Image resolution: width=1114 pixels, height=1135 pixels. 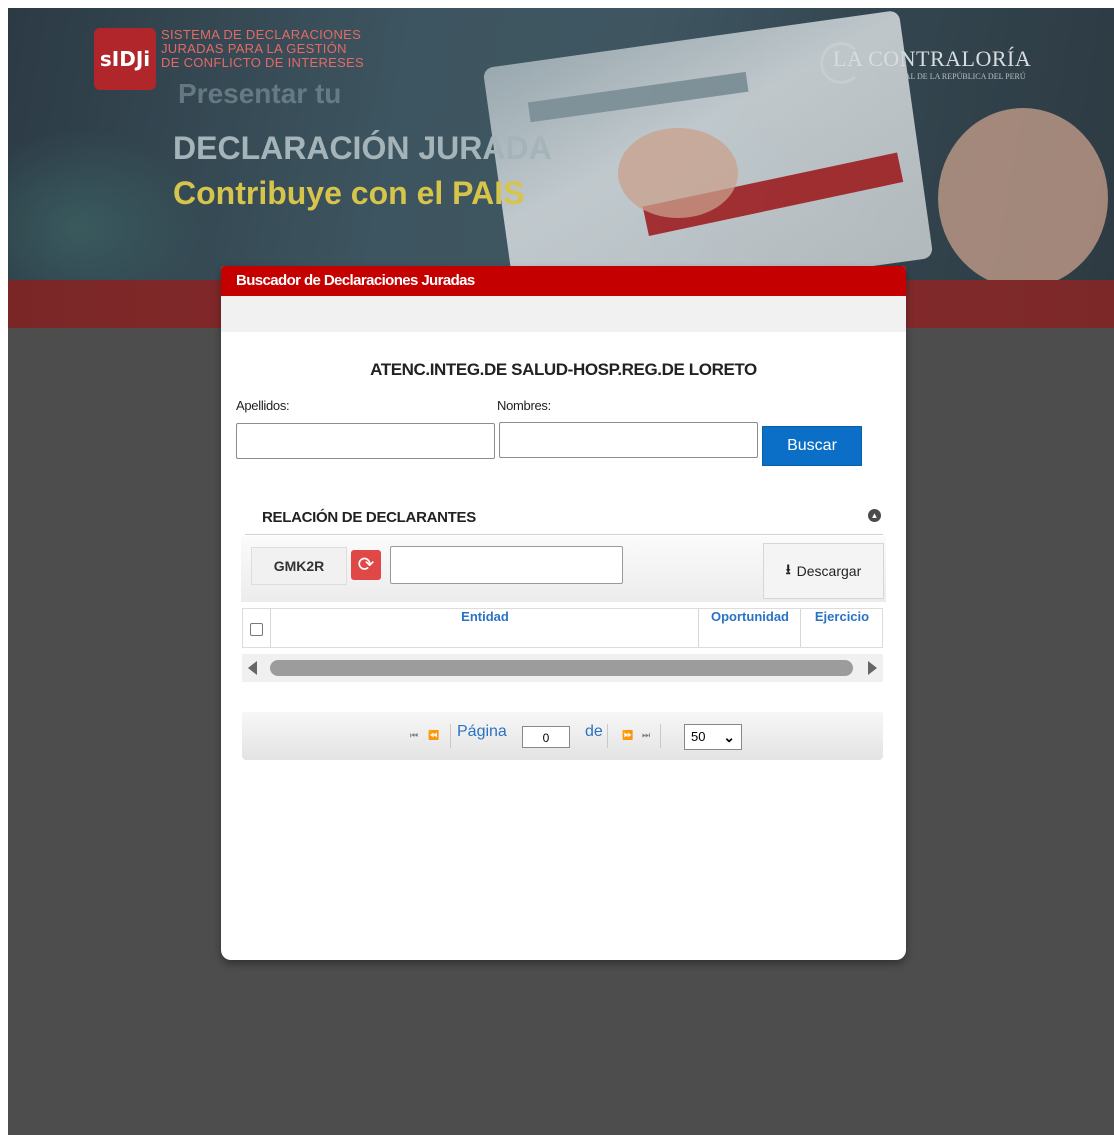 What do you see at coordinates (713, 737) in the screenshot?
I see `page-size-select: 50 ⌄` at bounding box center [713, 737].